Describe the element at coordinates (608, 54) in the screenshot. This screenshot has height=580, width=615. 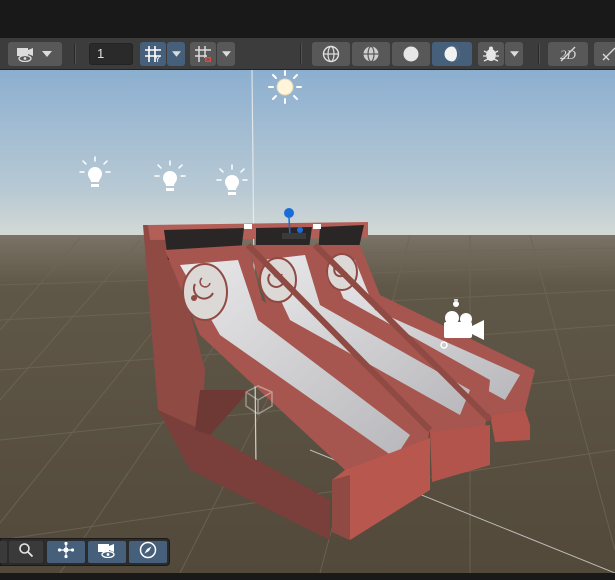
I see `overlay-icon` at that location.